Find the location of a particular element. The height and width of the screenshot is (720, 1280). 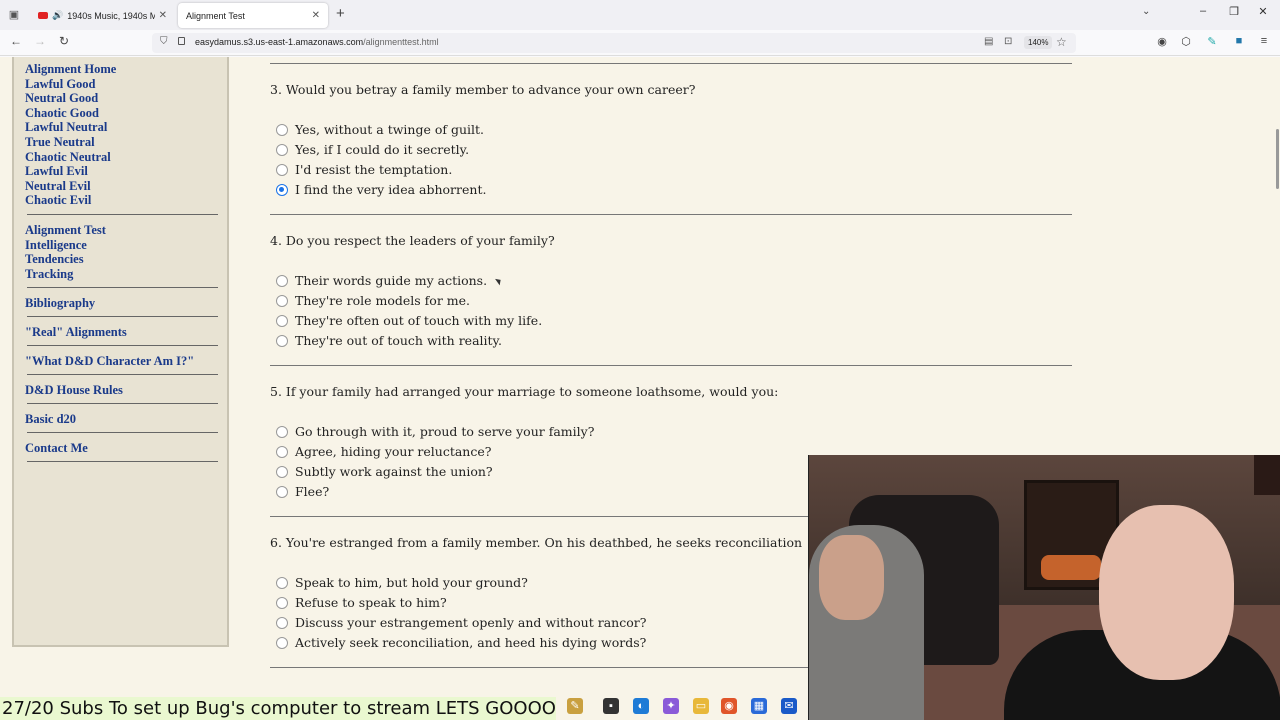

question-5-option-2: Agree, hiding your reluctance? is located at coordinates (383, 451).